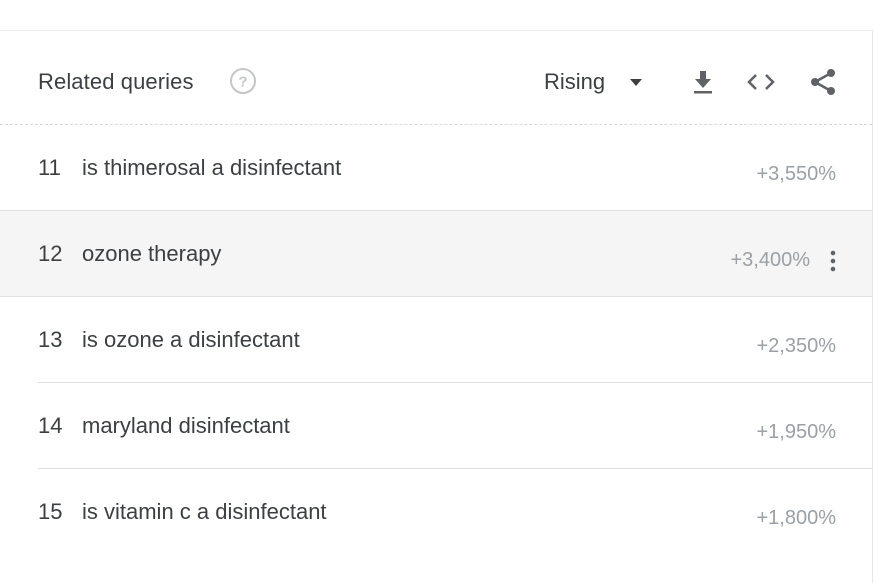  Describe the element at coordinates (437, 15) in the screenshot. I see `top-strip` at that location.